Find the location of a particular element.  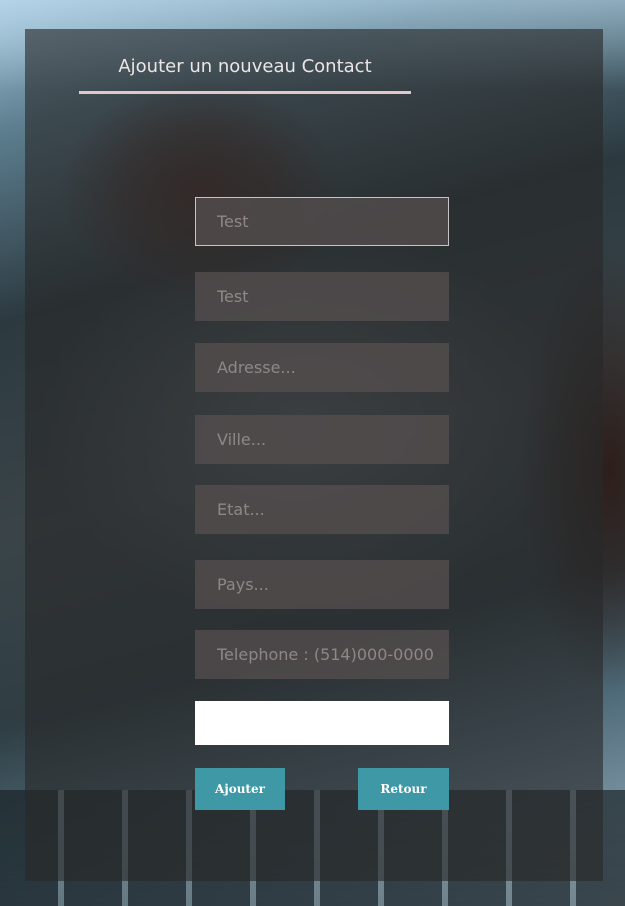

ville-input is located at coordinates (322, 439).